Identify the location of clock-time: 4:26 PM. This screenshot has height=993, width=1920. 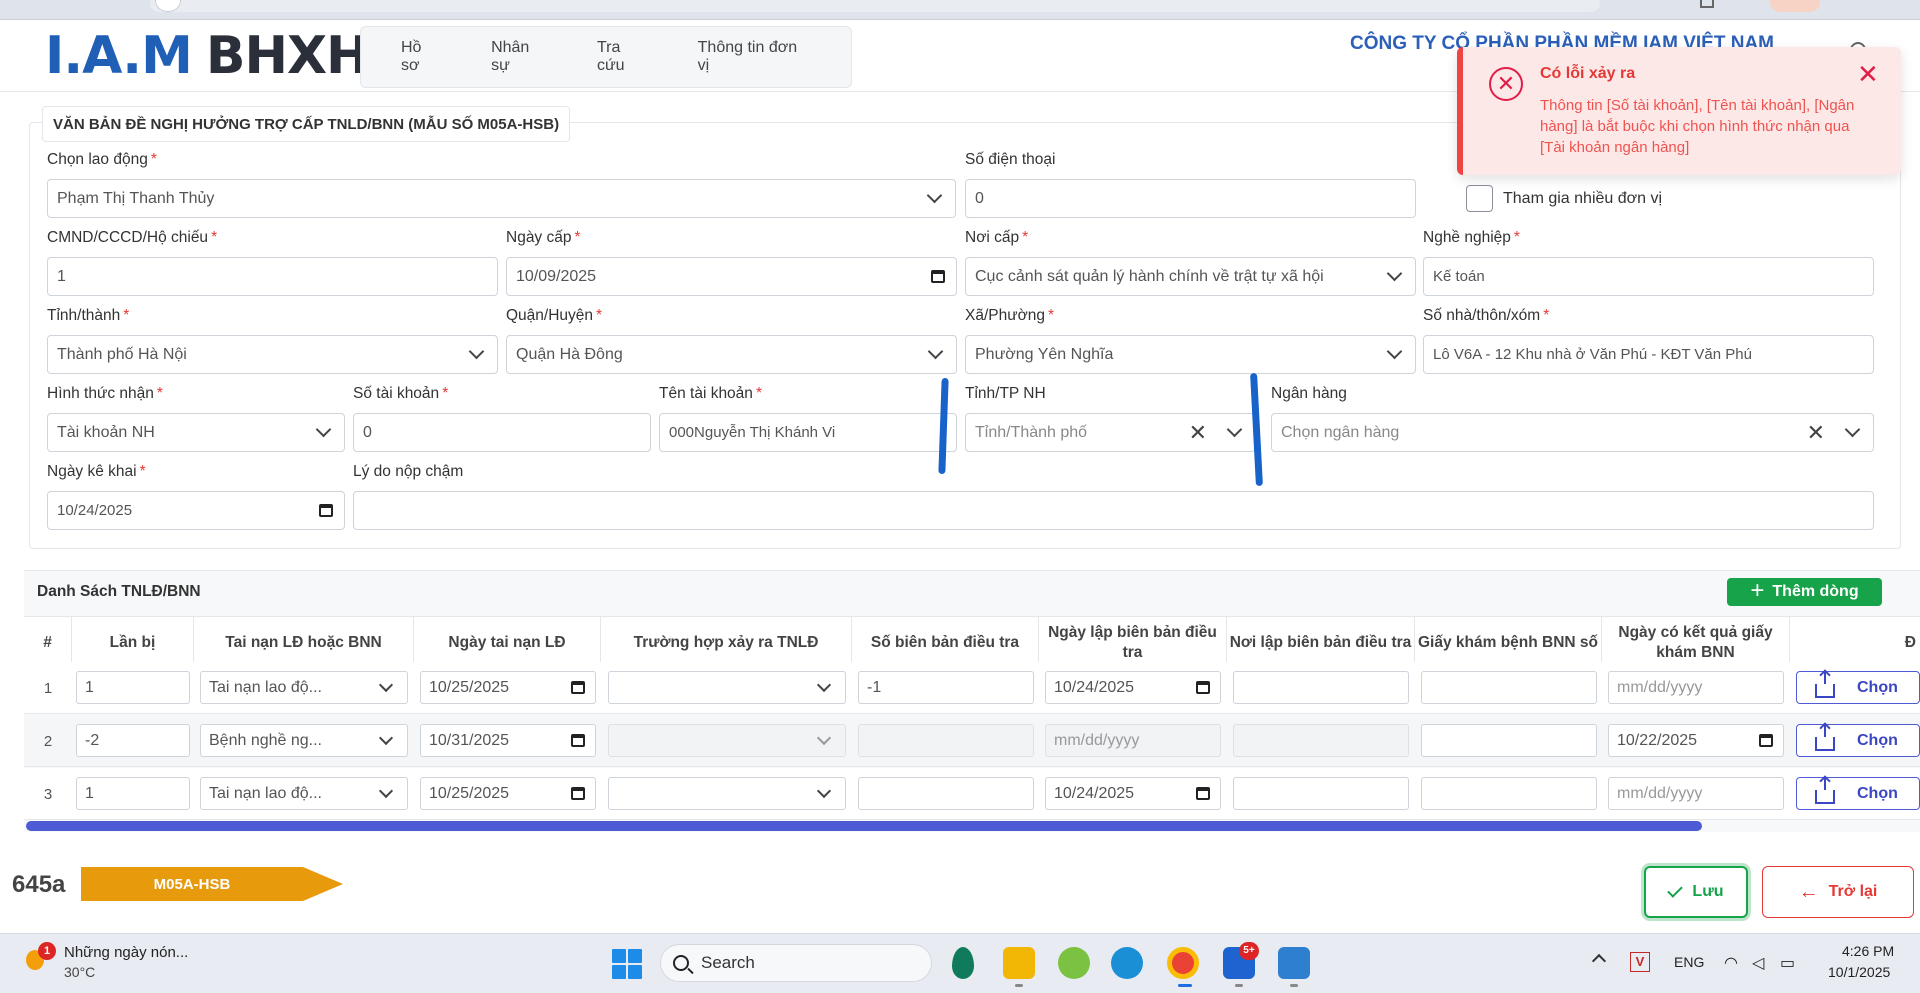
(1868, 951).